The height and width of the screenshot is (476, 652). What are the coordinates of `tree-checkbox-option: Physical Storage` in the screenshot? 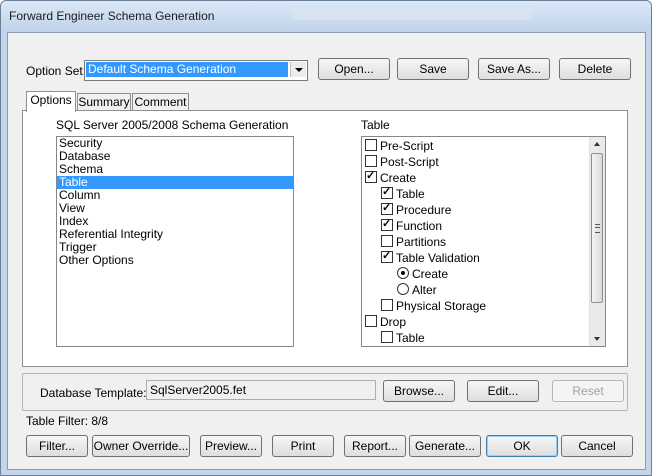 It's located at (433, 306).